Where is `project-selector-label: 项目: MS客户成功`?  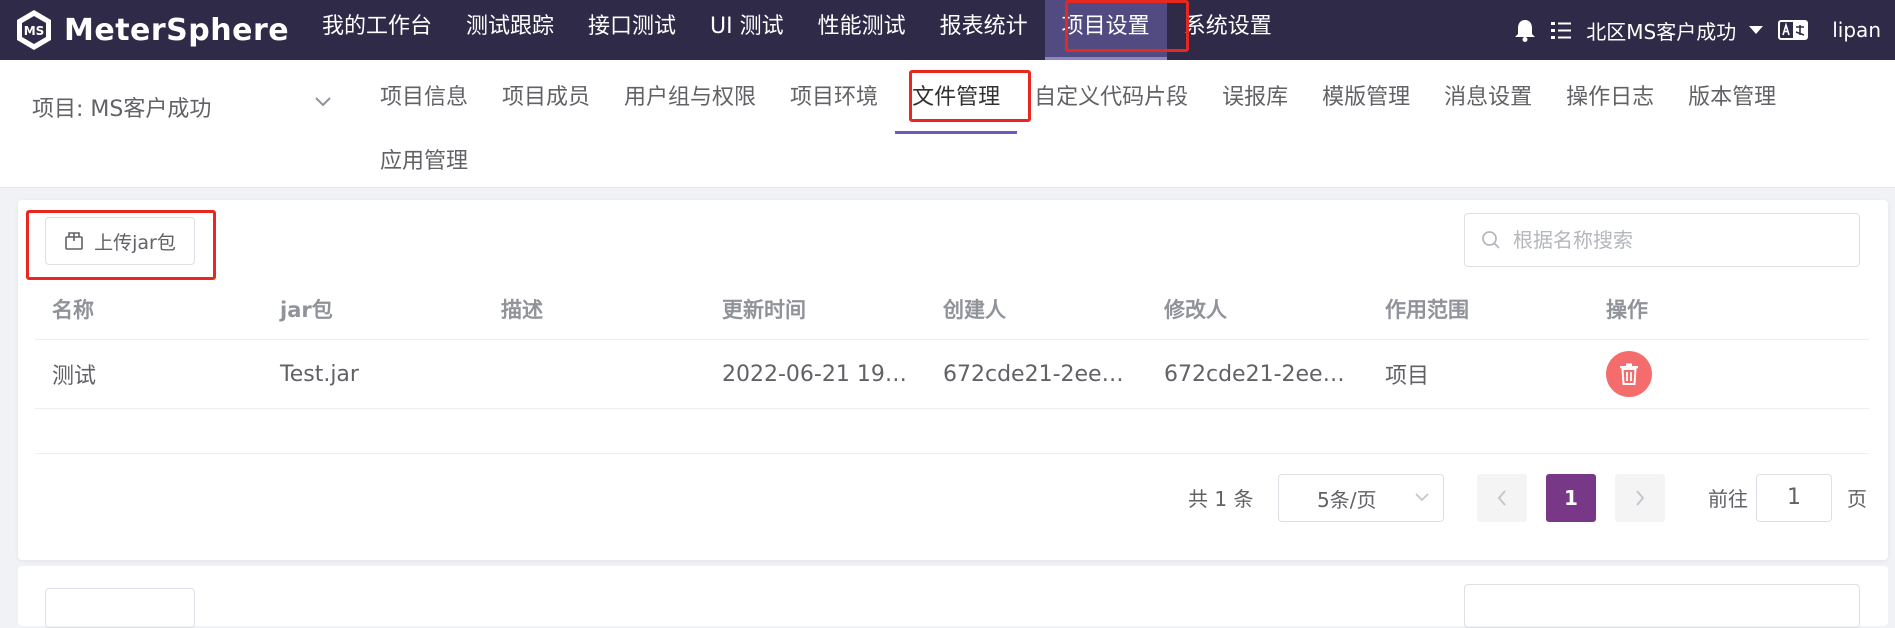
project-selector-label: 项目: MS客户成功 is located at coordinates (122, 109).